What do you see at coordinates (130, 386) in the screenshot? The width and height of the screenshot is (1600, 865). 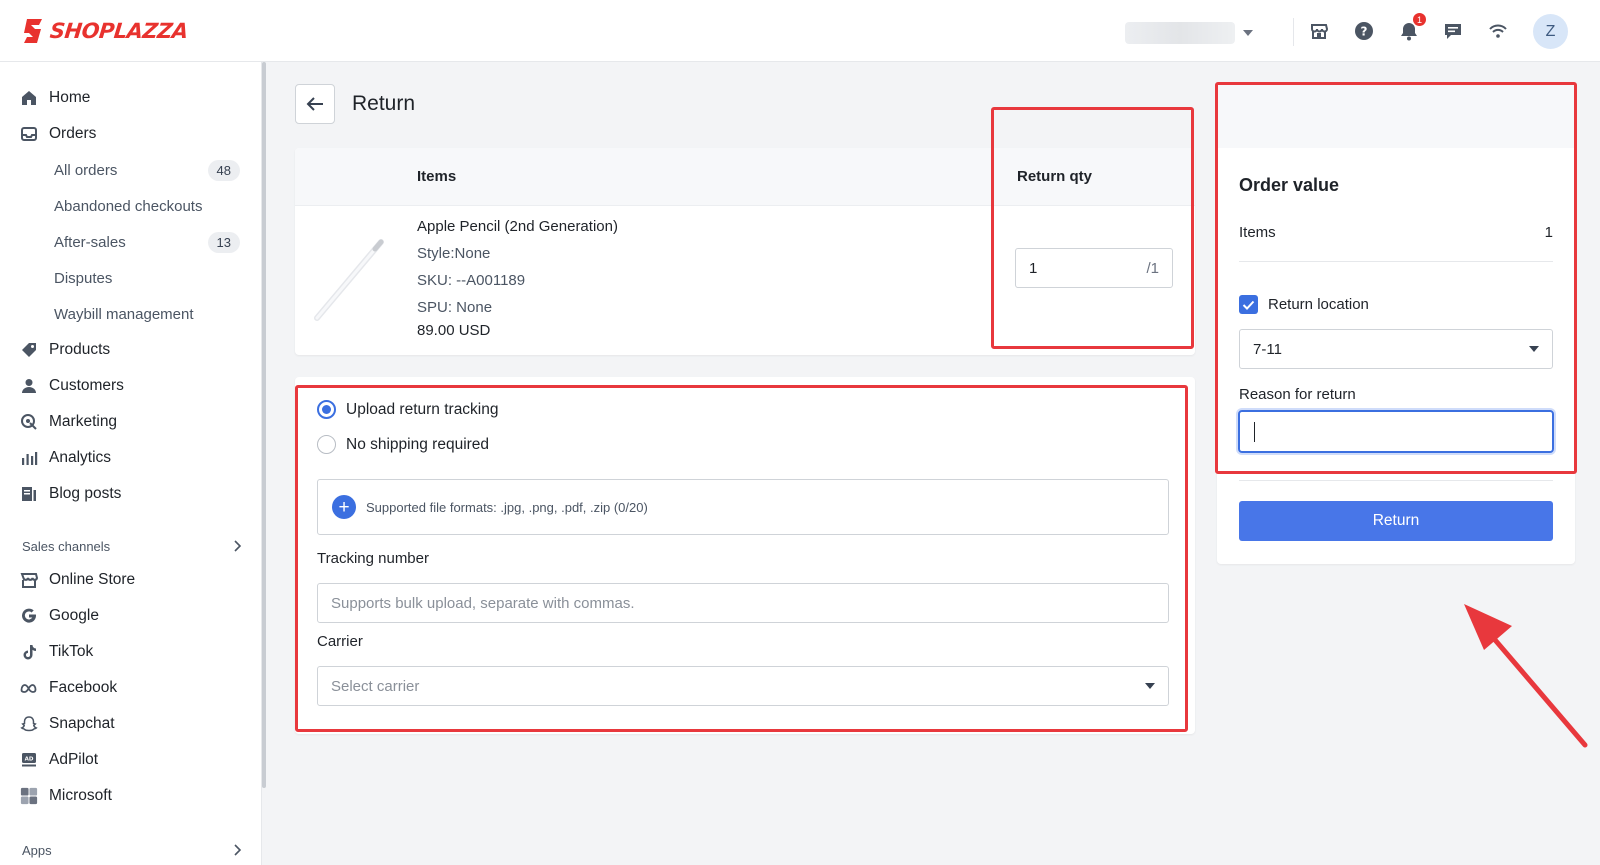 I see `sidebar-item-customers: Customers` at bounding box center [130, 386].